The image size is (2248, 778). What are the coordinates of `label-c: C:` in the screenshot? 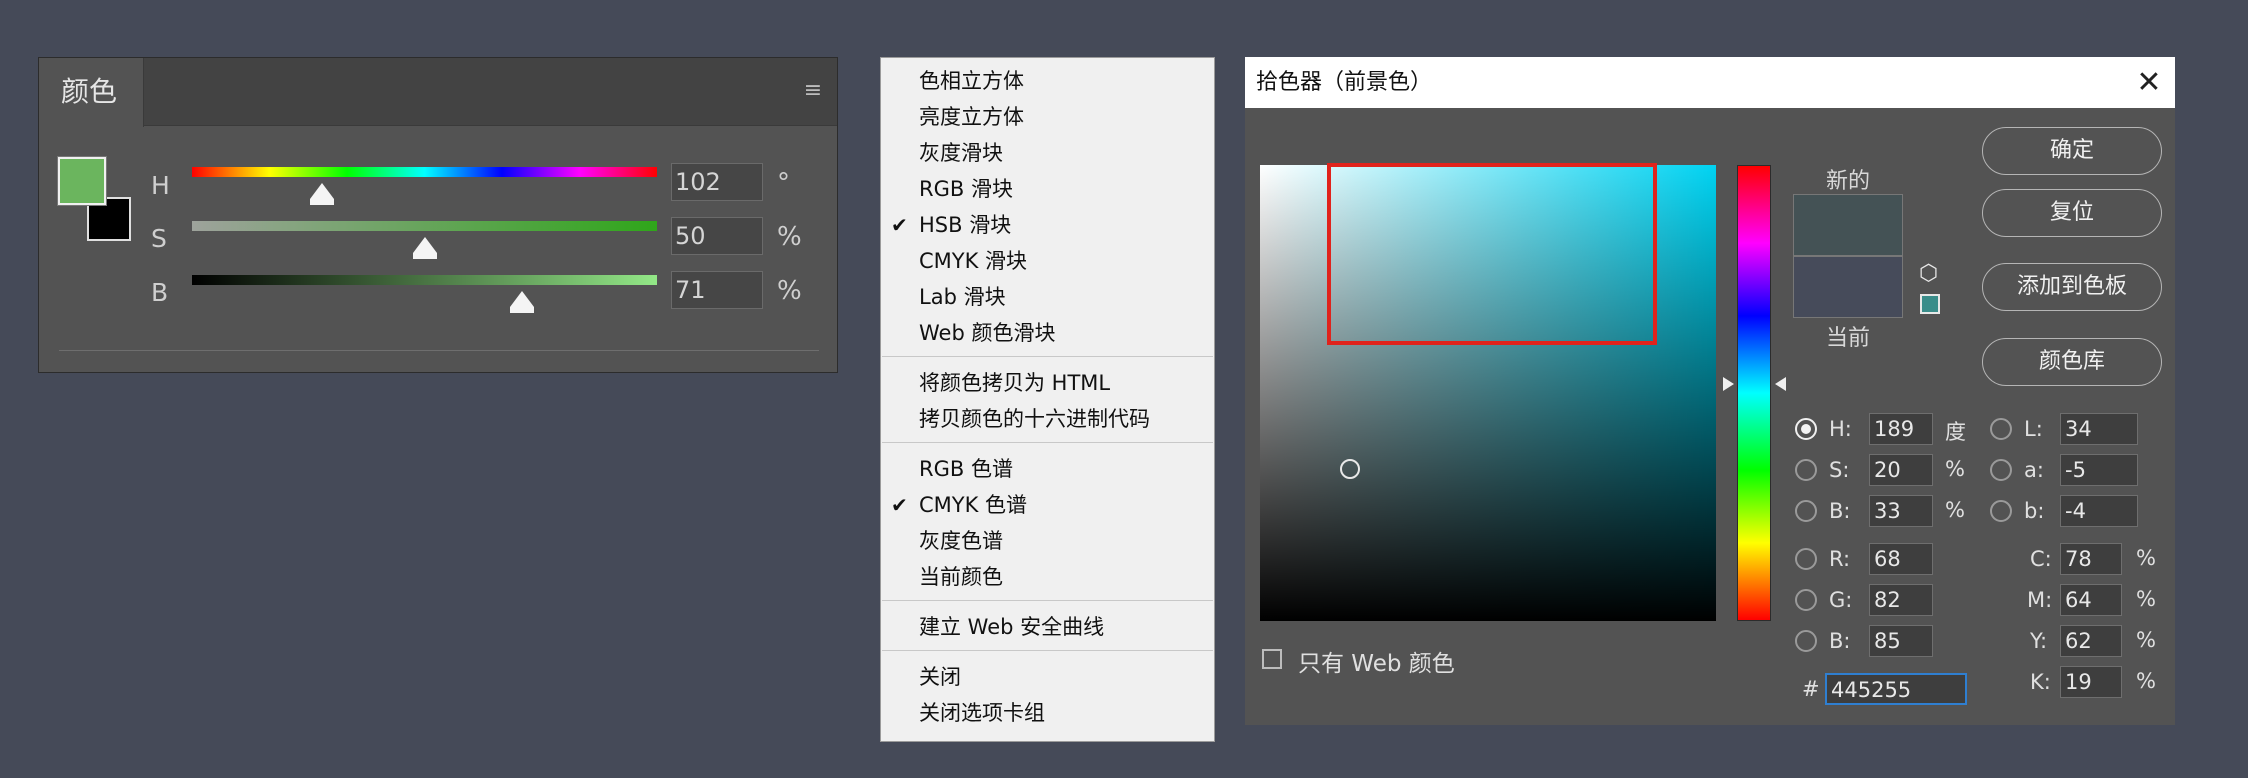 It's located at (2041, 559).